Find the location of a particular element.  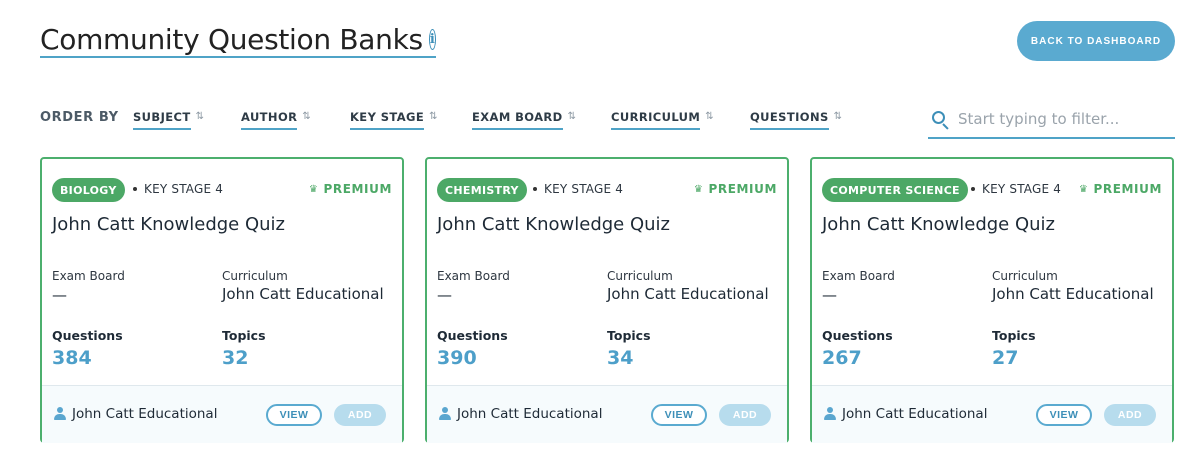

questions-count: 267 is located at coordinates (842, 358).